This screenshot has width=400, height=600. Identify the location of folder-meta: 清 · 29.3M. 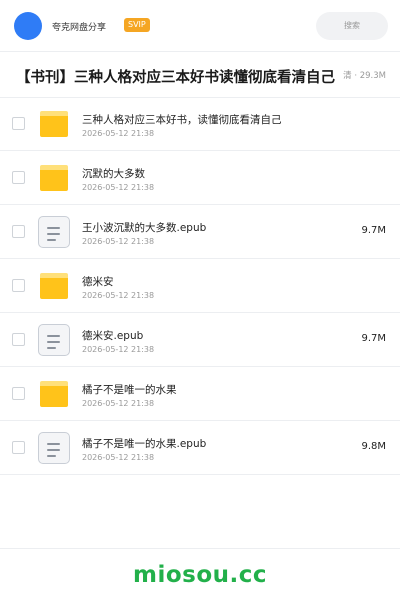
(364, 76).